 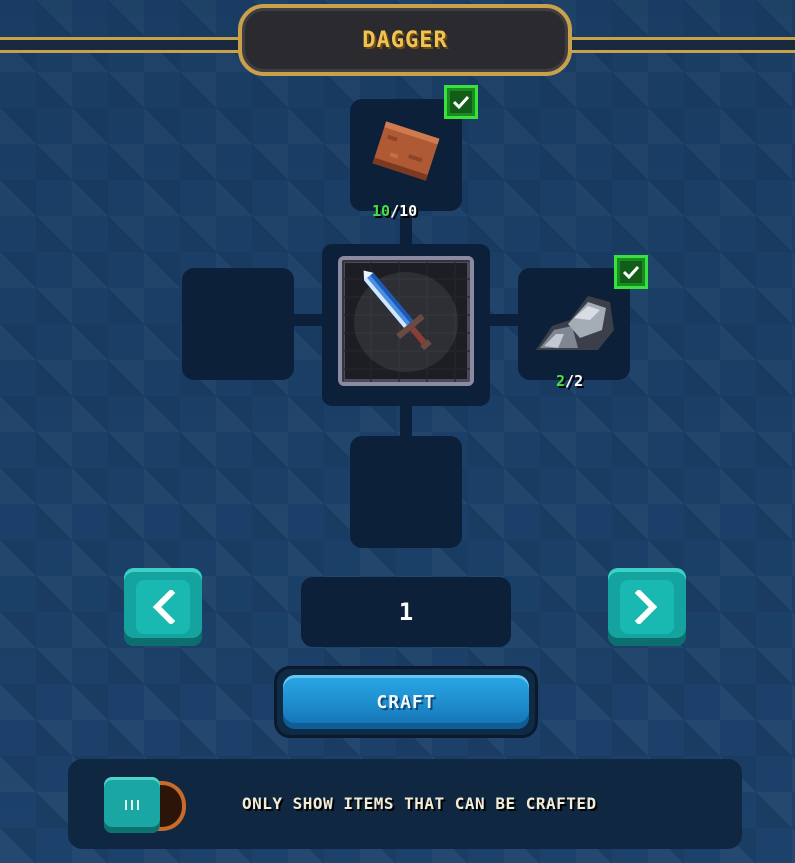 What do you see at coordinates (308, 320) in the screenshot?
I see `connector-left` at bounding box center [308, 320].